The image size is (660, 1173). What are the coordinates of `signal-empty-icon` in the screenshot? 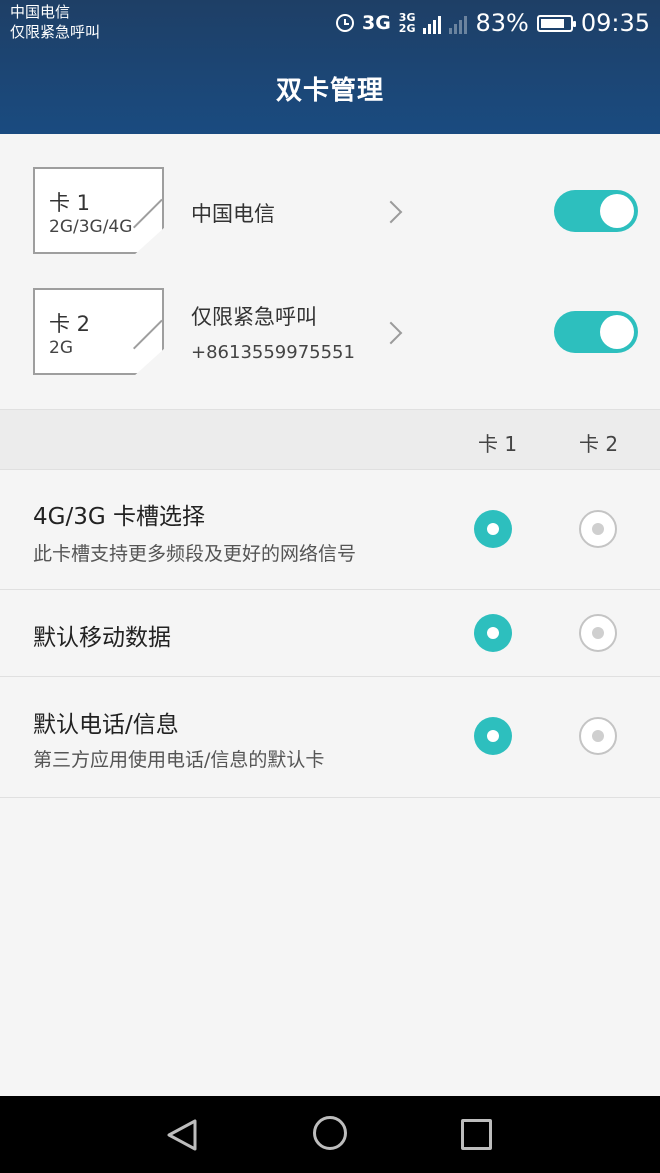 It's located at (458, 23).